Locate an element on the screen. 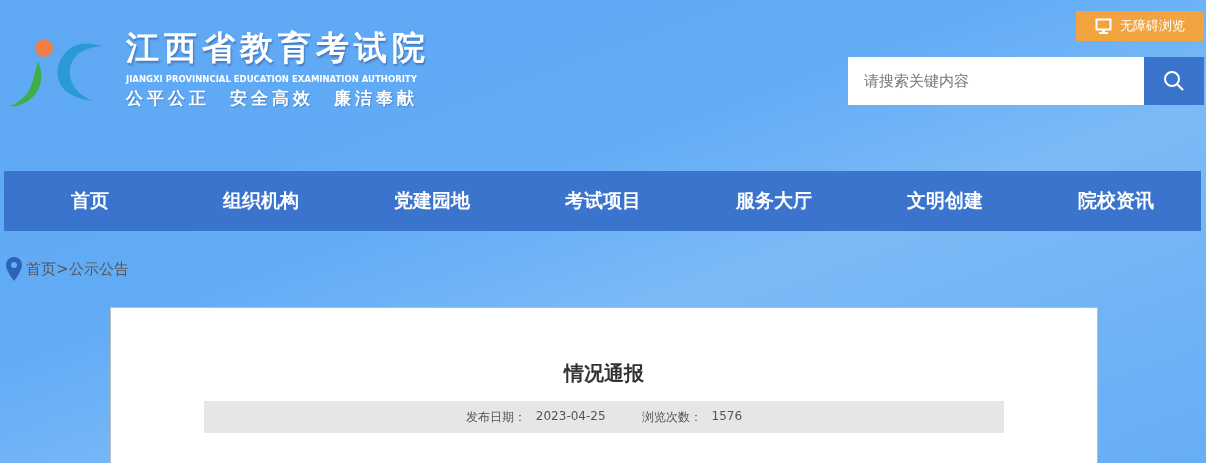 Image resolution: width=1206 pixels, height=463 pixels. search-button is located at coordinates (1174, 81).